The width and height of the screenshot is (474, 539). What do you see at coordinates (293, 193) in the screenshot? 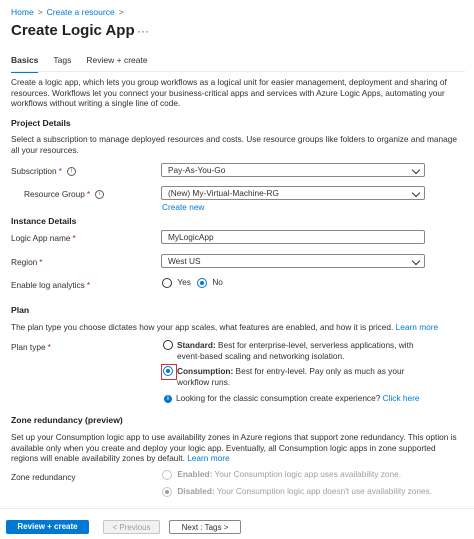
I see `resource-group-dropdown: (New) My-Virtual-Machine-RG` at bounding box center [293, 193].